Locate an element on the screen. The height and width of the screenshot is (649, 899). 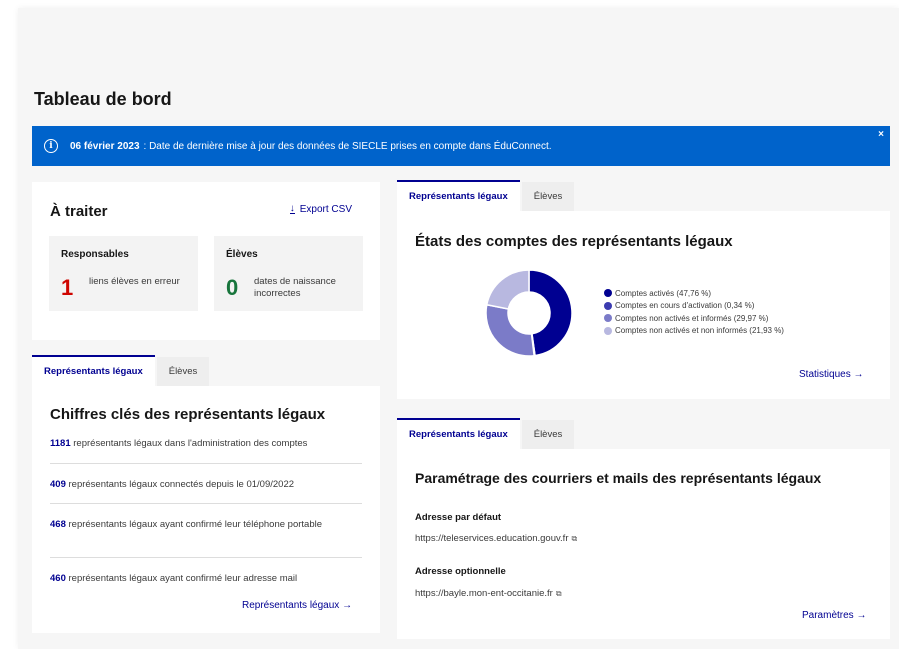
tabs-left: Représentants légaux Élèves is located at coordinates (121, 370).